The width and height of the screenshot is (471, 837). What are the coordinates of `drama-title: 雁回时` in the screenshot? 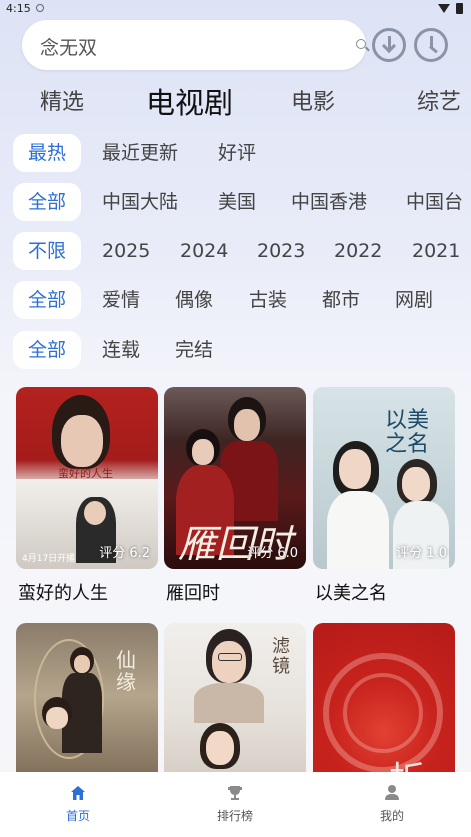 It's located at (193, 592).